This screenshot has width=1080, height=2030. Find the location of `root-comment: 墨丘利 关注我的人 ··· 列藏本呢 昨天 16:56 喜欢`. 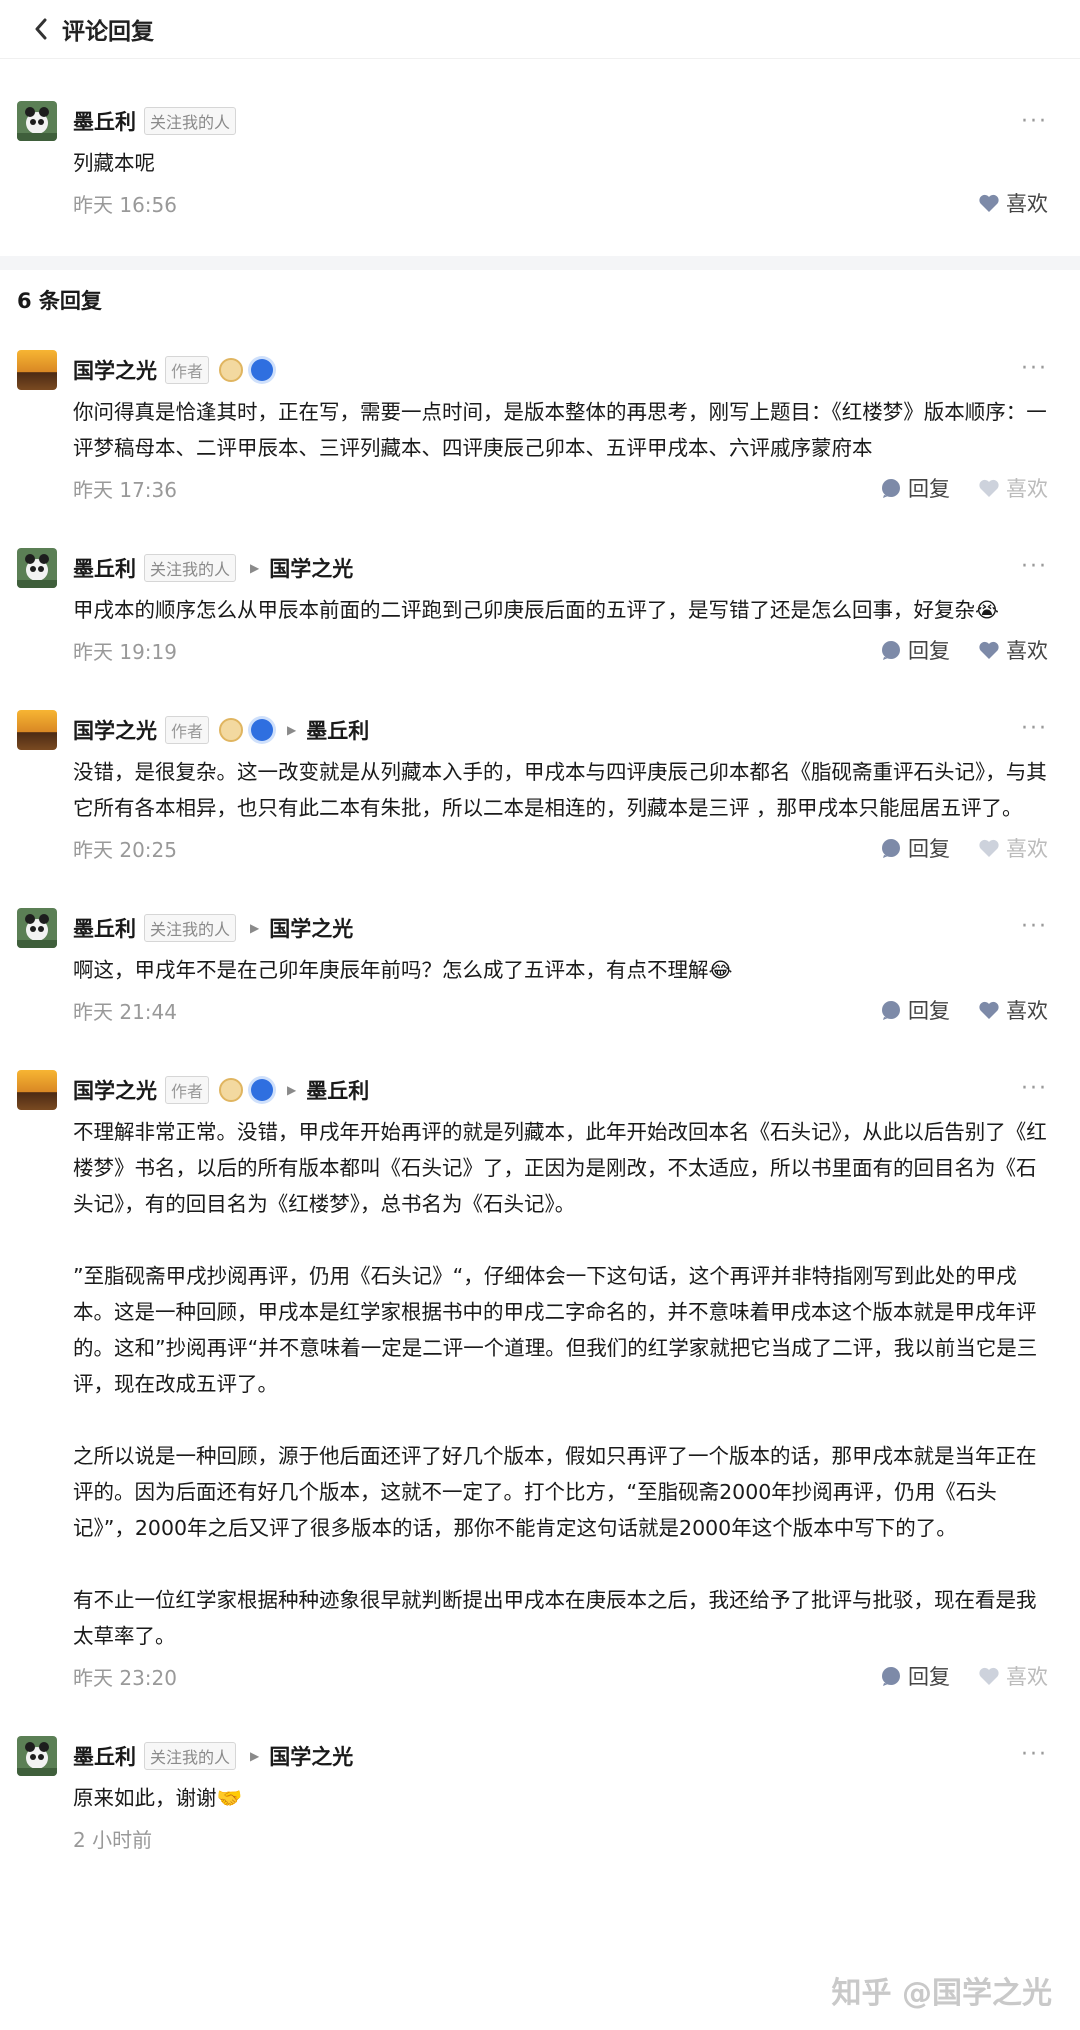

root-comment: 墨丘利 关注我的人 ··· 列藏本呢 昨天 16:56 喜欢 is located at coordinates (540, 157).